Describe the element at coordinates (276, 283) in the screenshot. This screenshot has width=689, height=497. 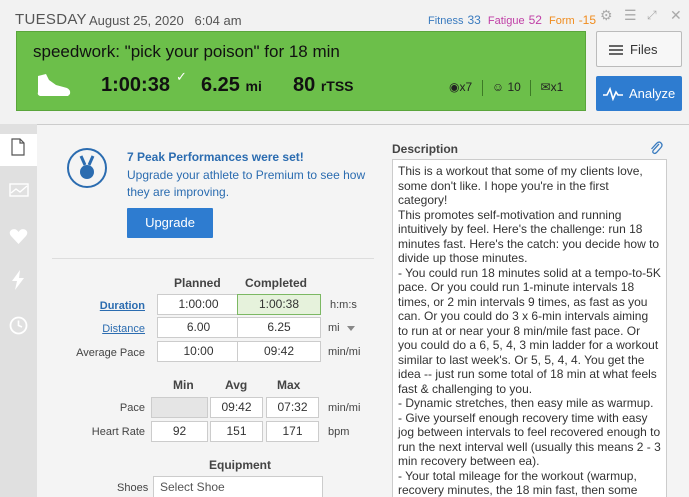
I see `completed-header: Completed` at that location.